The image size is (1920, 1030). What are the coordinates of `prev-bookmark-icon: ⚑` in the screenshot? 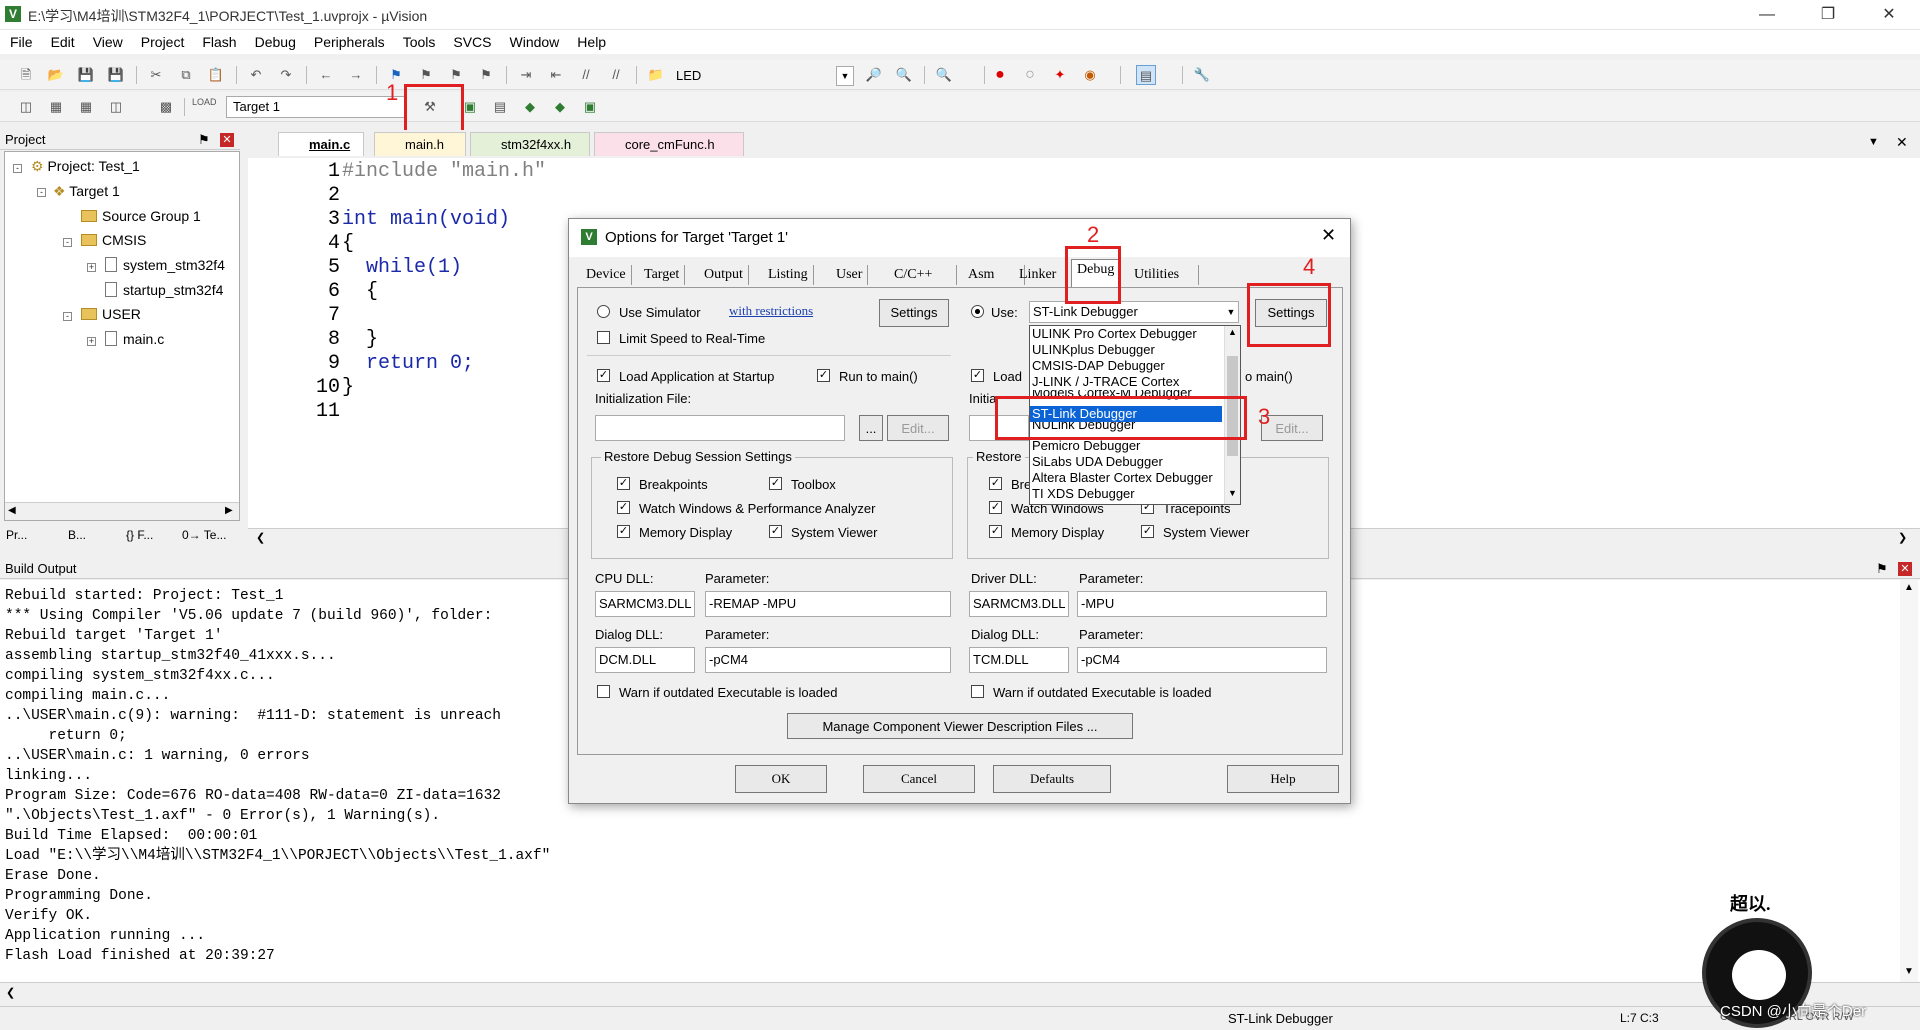 It's located at (426, 75).